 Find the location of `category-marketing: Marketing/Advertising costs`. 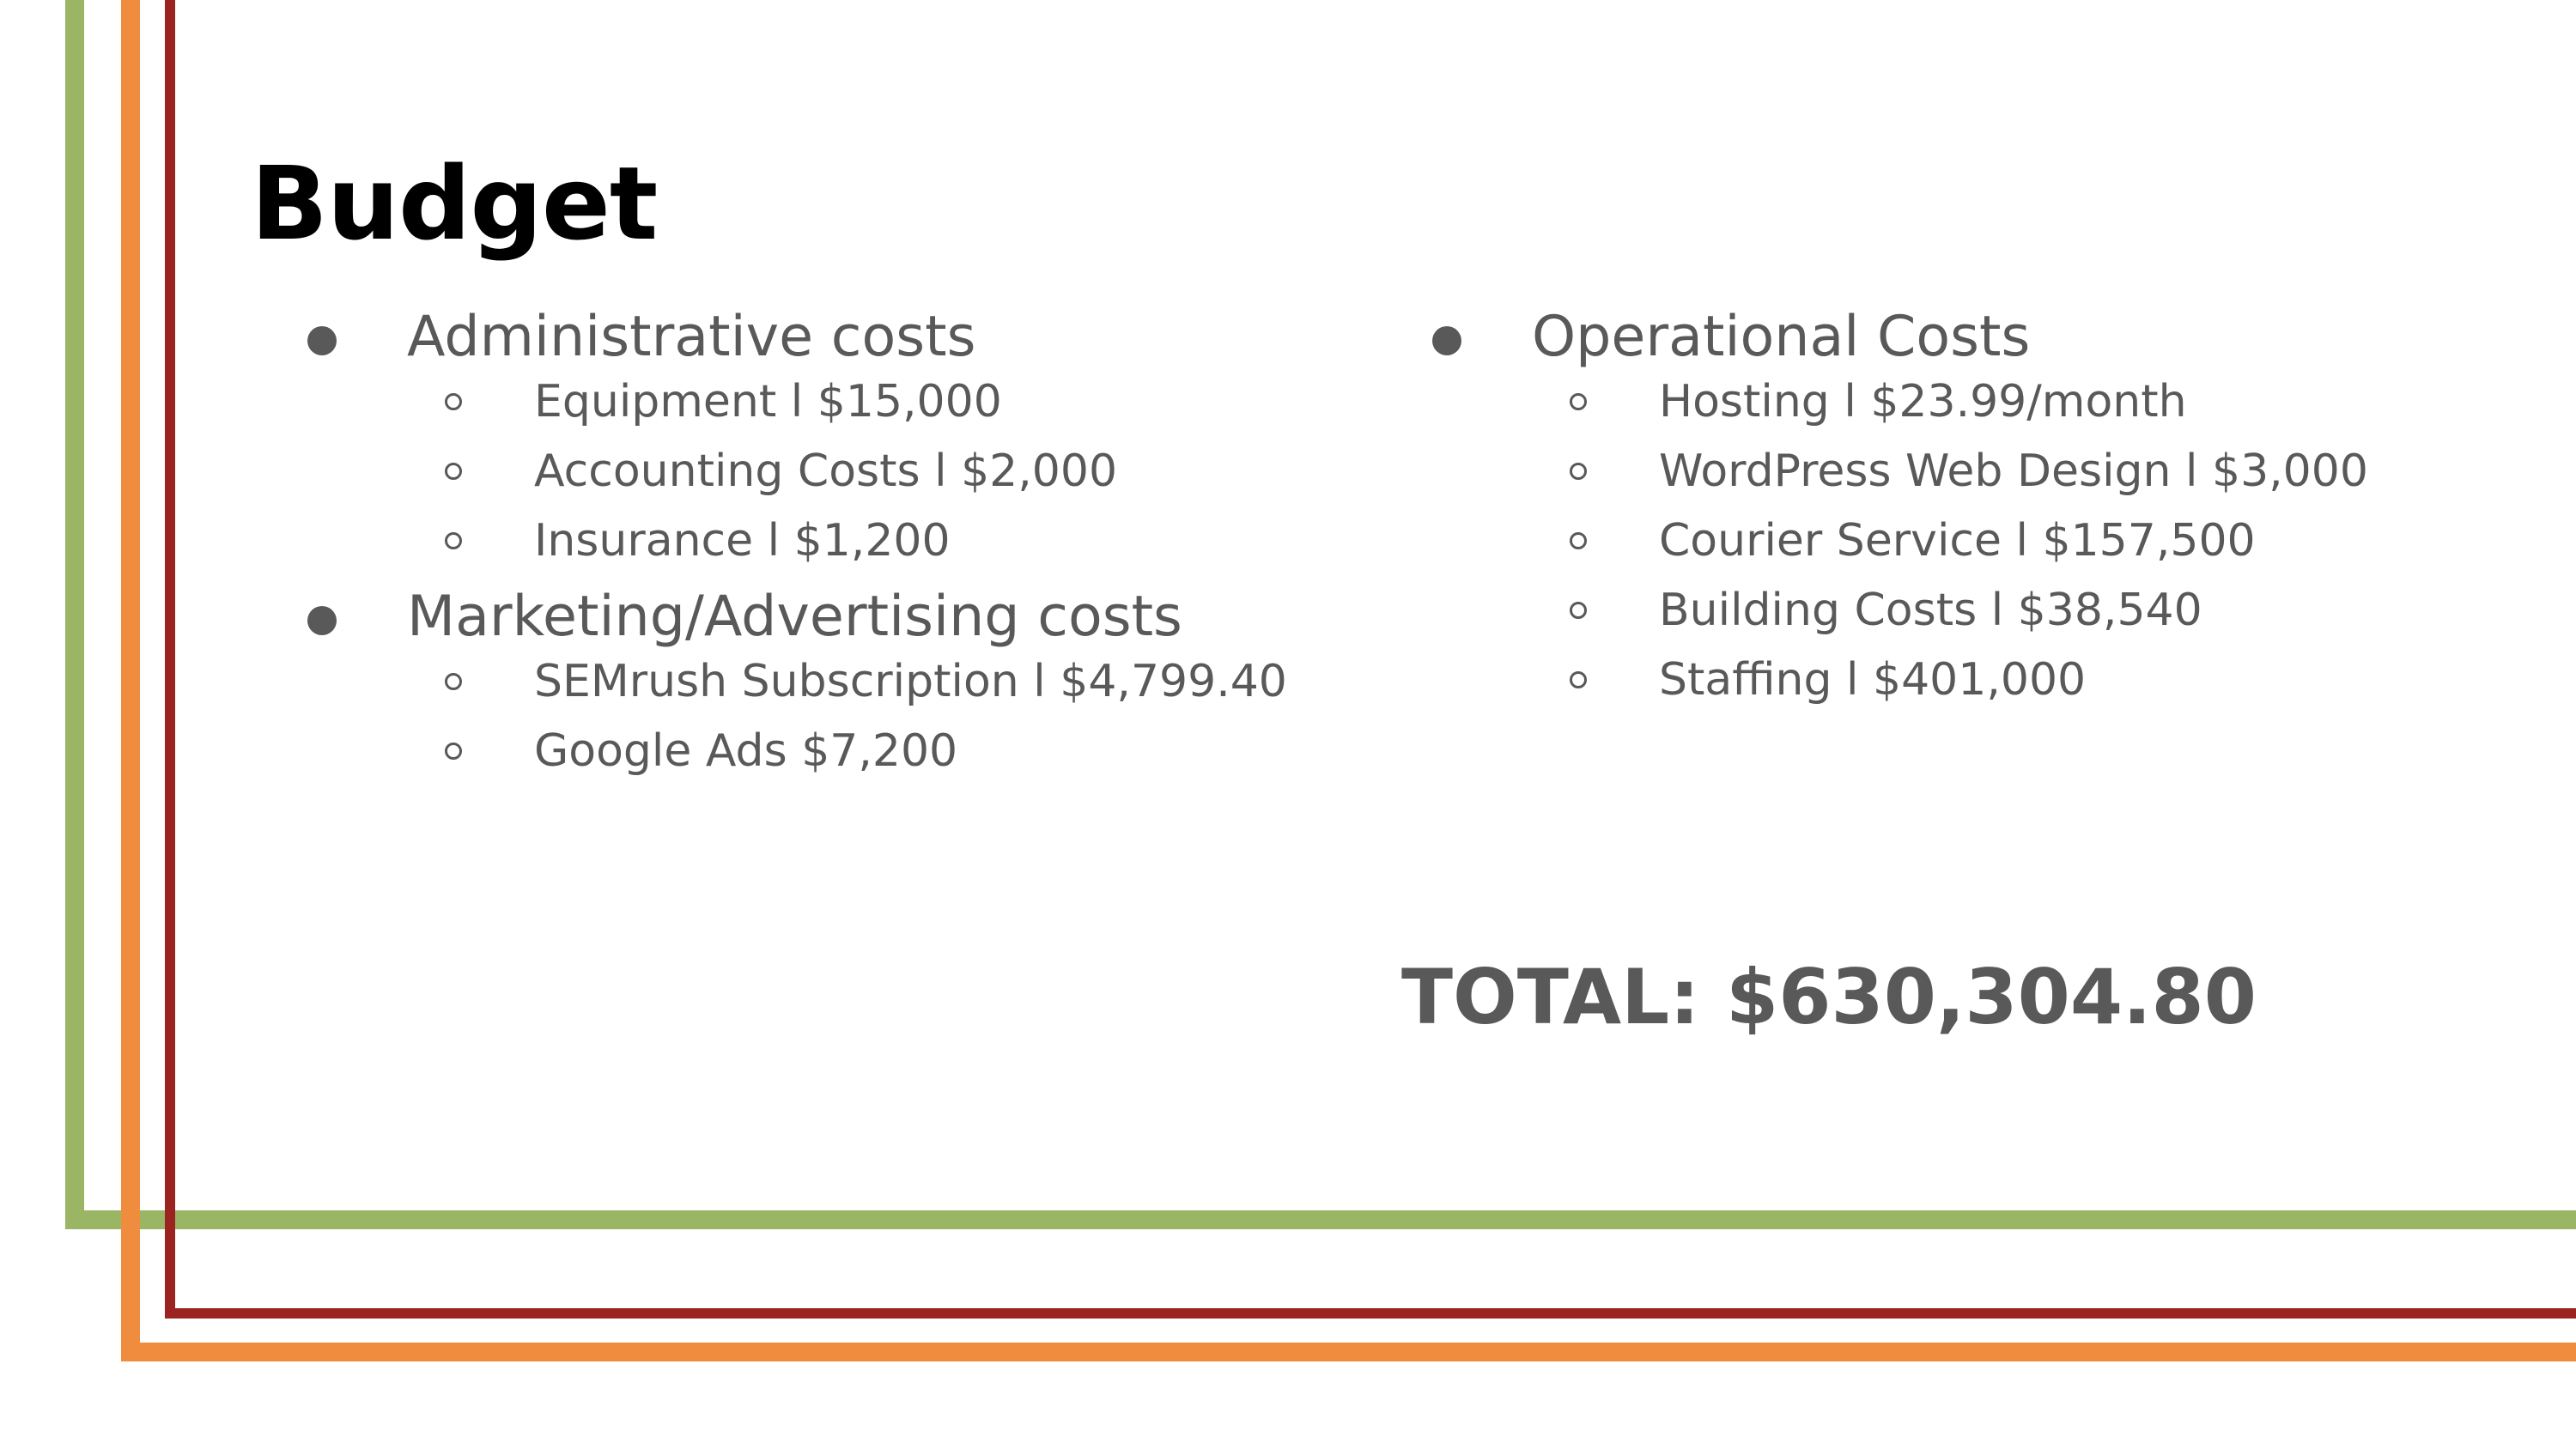

category-marketing: Marketing/Advertising costs is located at coordinates (794, 620).